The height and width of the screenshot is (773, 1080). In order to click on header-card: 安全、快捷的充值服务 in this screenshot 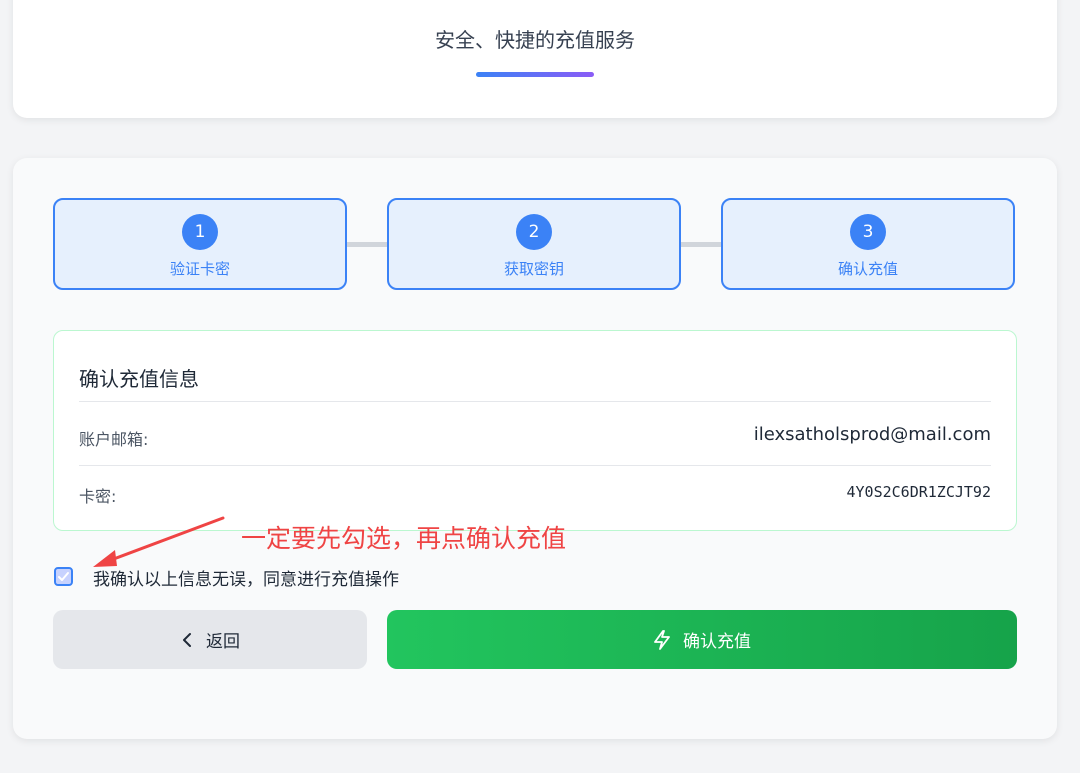, I will do `click(535, 59)`.